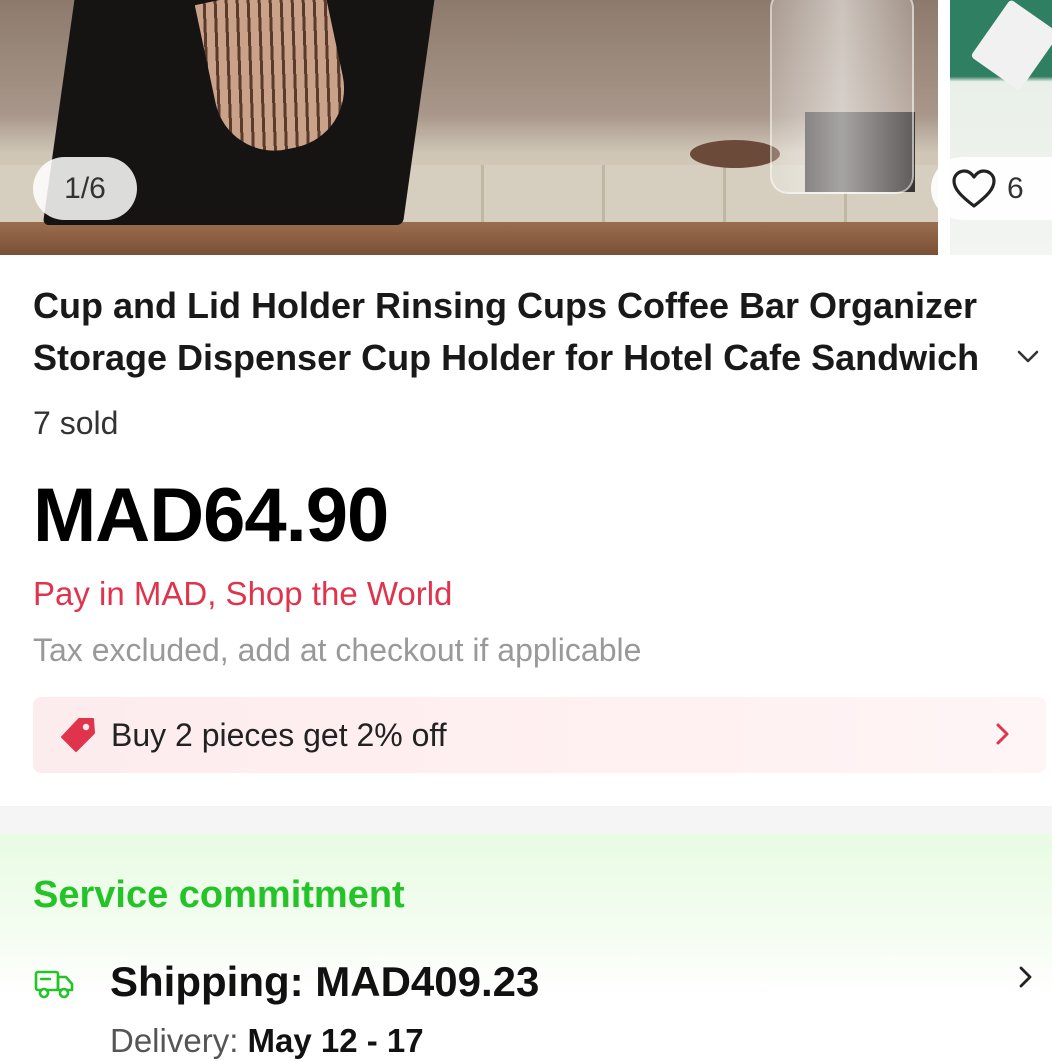 The image size is (1052, 1061). I want to click on photo-counter-edge, so click(469, 238).